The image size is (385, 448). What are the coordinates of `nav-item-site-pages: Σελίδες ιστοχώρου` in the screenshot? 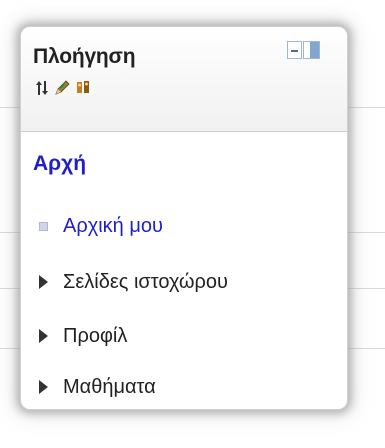 It's located at (131, 282).